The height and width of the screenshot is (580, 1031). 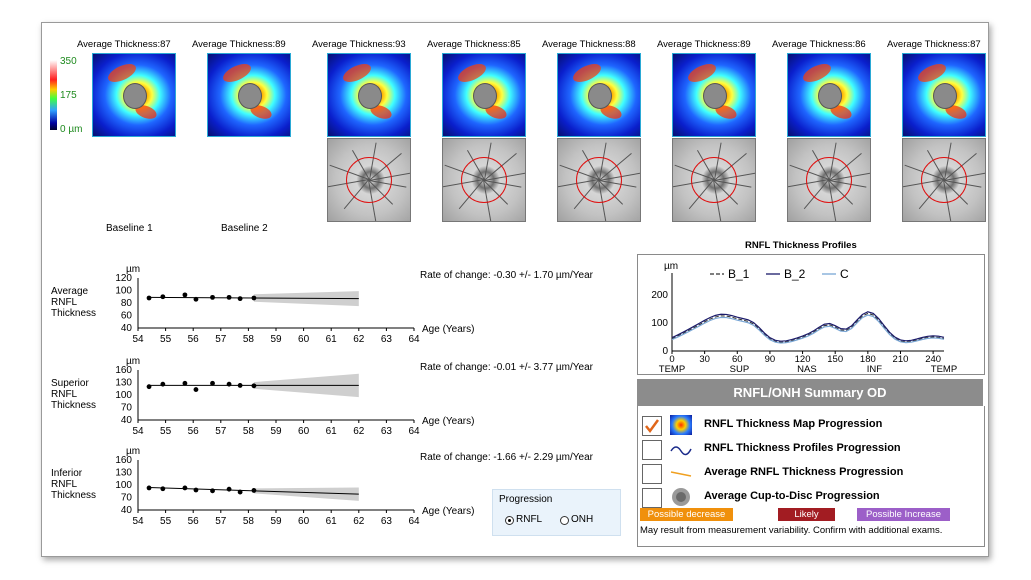 I want to click on profile-section-label: SUP, so click(x=740, y=369).